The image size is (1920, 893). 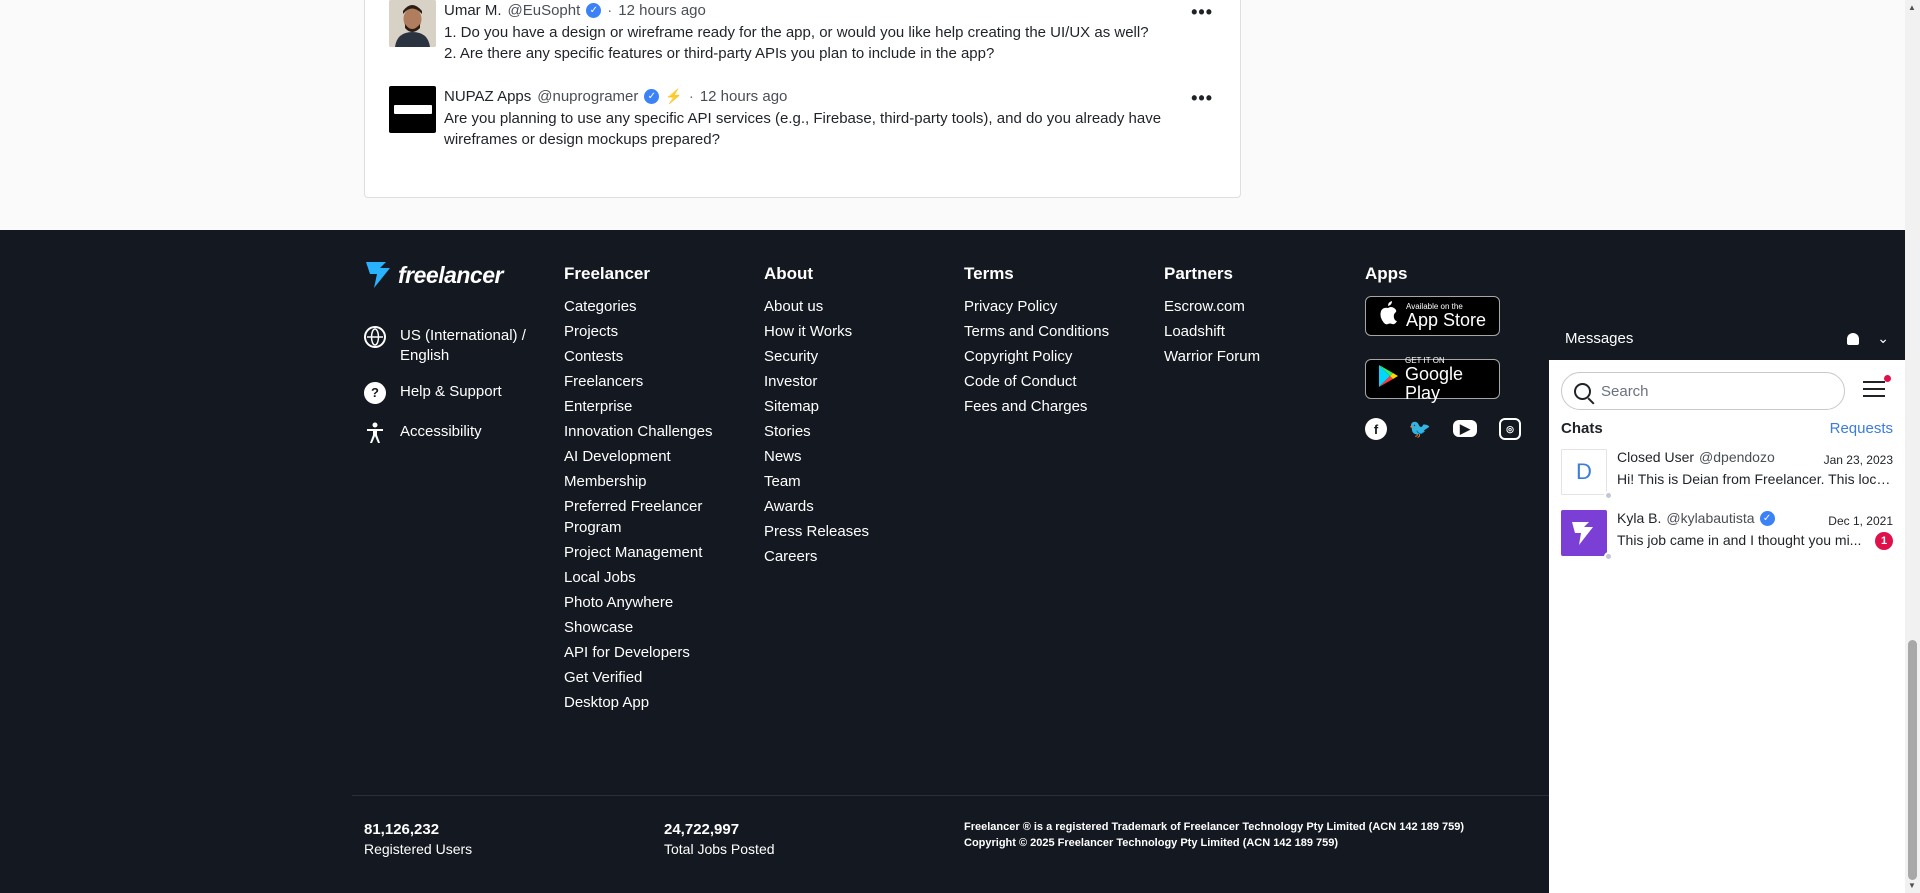 What do you see at coordinates (587, 96) in the screenshot?
I see `comment-handle: @nuprogramer` at bounding box center [587, 96].